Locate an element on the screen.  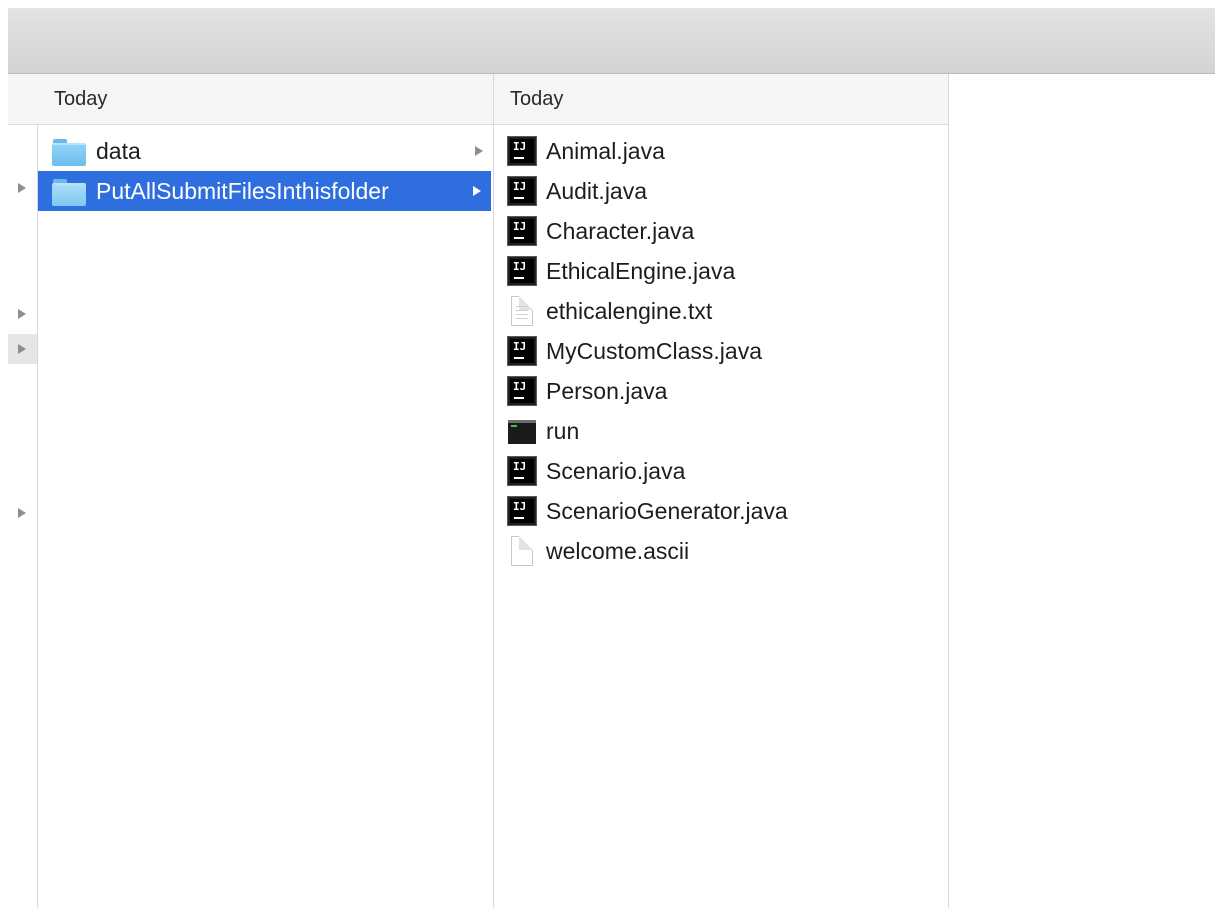
item-label: Scenario.java is located at coordinates (616, 470).